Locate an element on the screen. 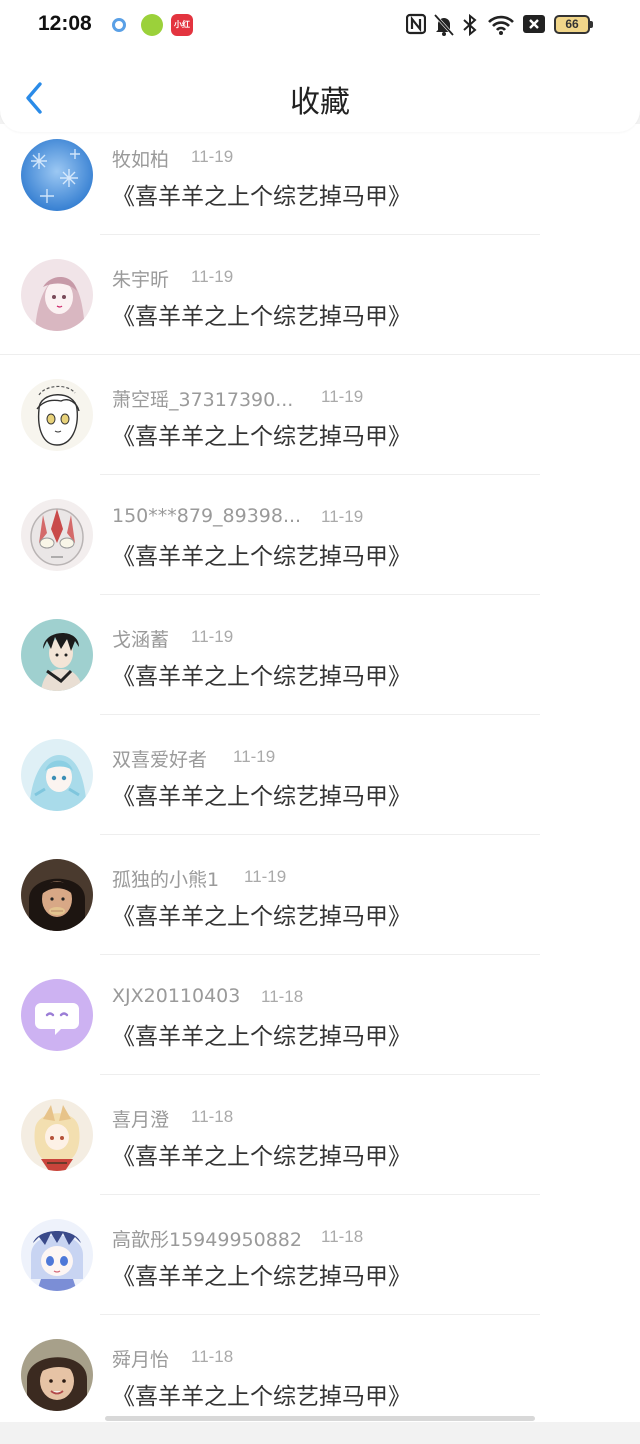 Image resolution: width=640 pixels, height=1444 pixels. list-item: 孤独的小熊1 11-19 《喜羊羊之上个综艺掉马甲》 is located at coordinates (320, 904).